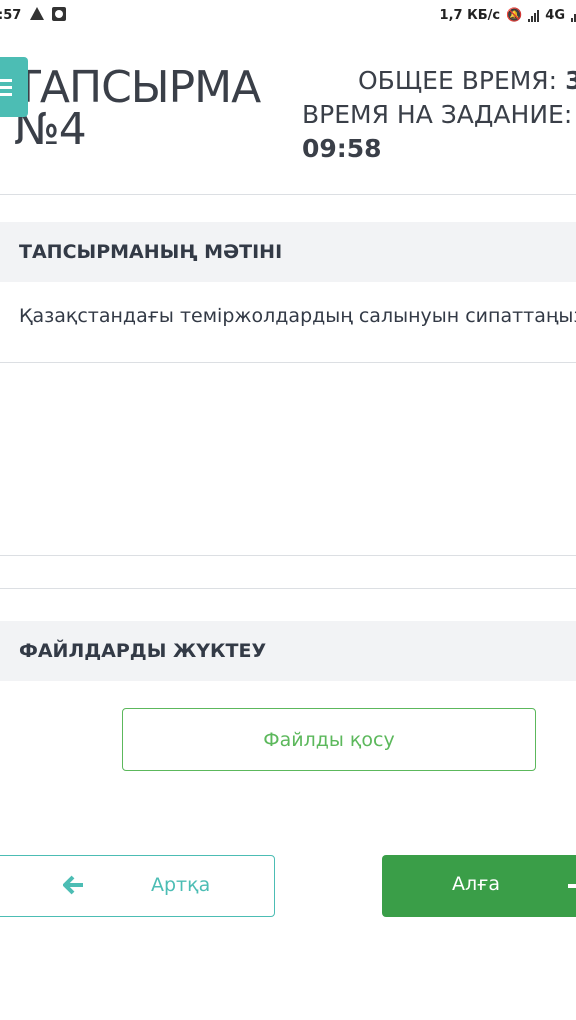  Describe the element at coordinates (137, 886) in the screenshot. I see `back-button: Артқа` at that location.